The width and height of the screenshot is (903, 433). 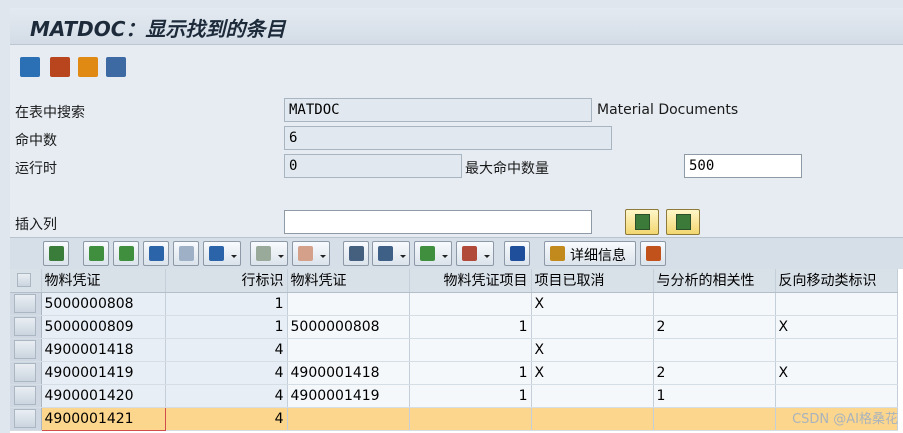 I want to click on search-table-field: MATDOC, so click(x=438, y=110).